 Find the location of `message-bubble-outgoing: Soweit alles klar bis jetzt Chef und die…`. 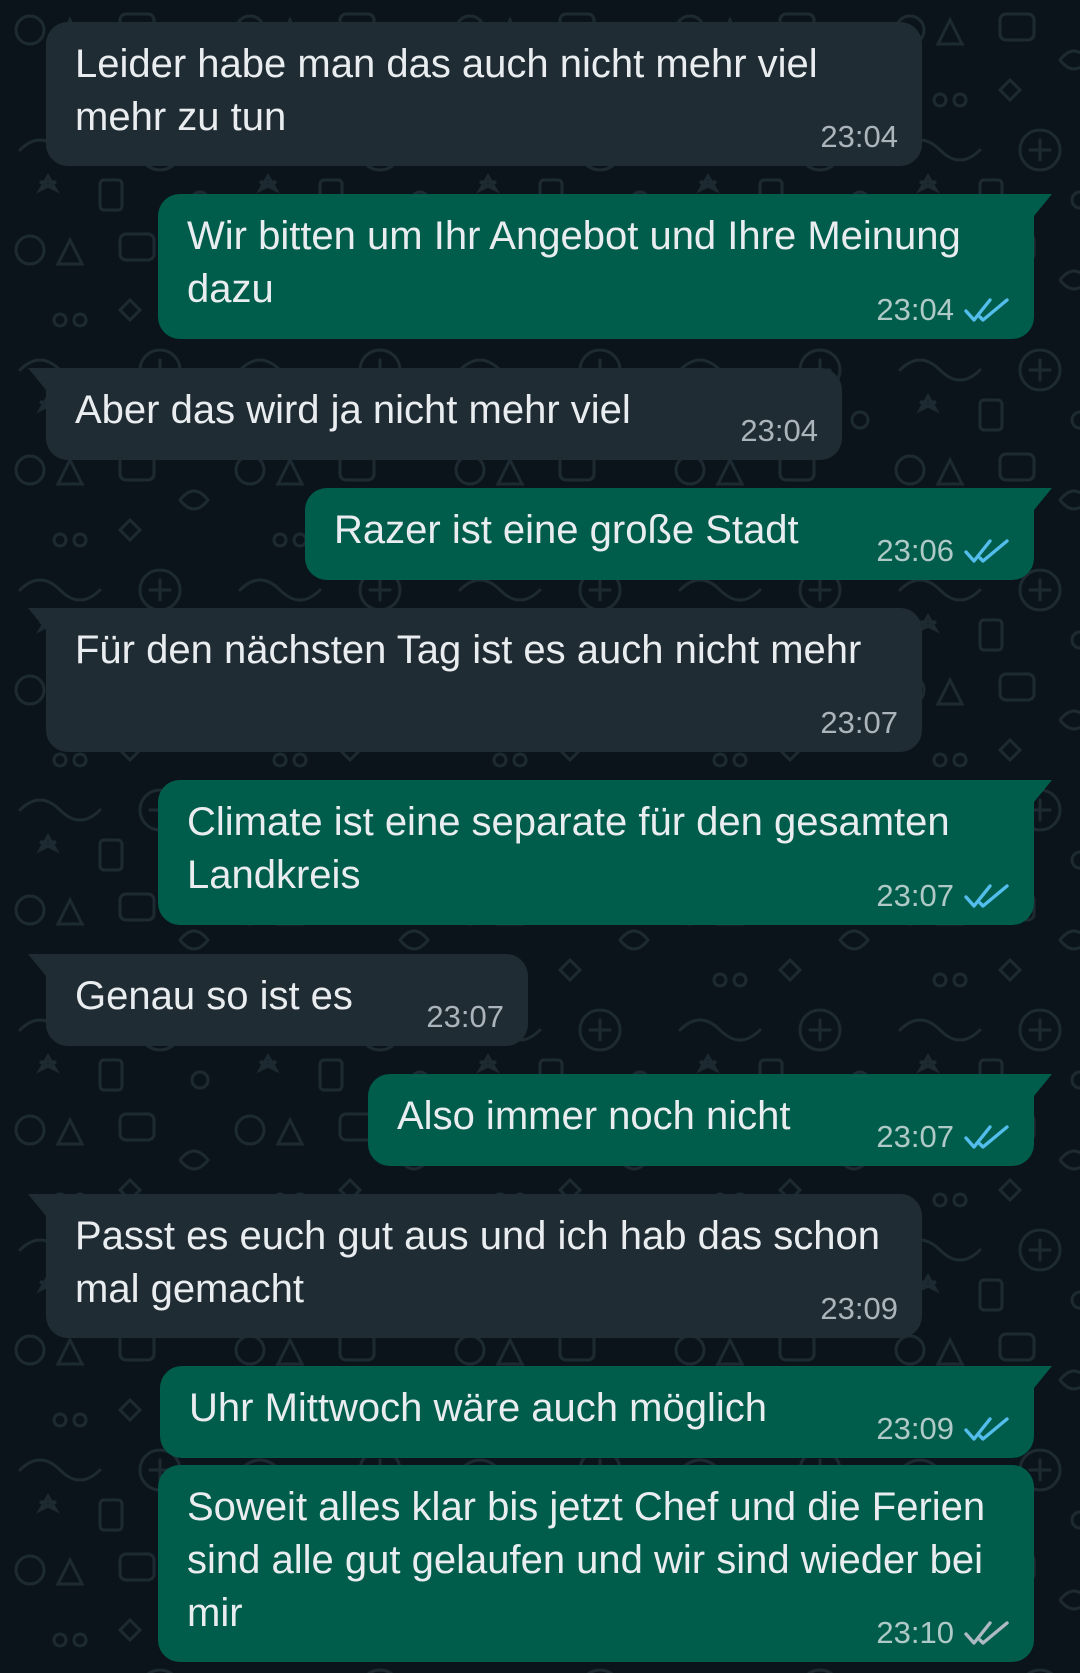

message-bubble-outgoing: Soweit alles klar bis jetzt Chef und die… is located at coordinates (596, 1563).